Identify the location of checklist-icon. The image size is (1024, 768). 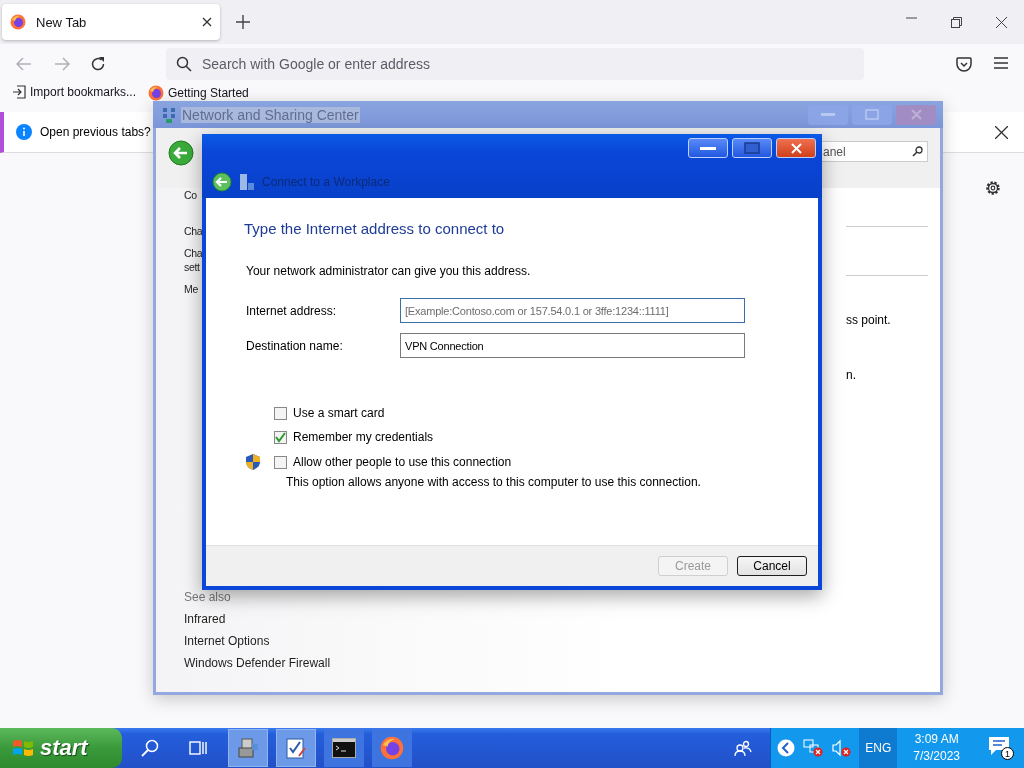
(296, 748).